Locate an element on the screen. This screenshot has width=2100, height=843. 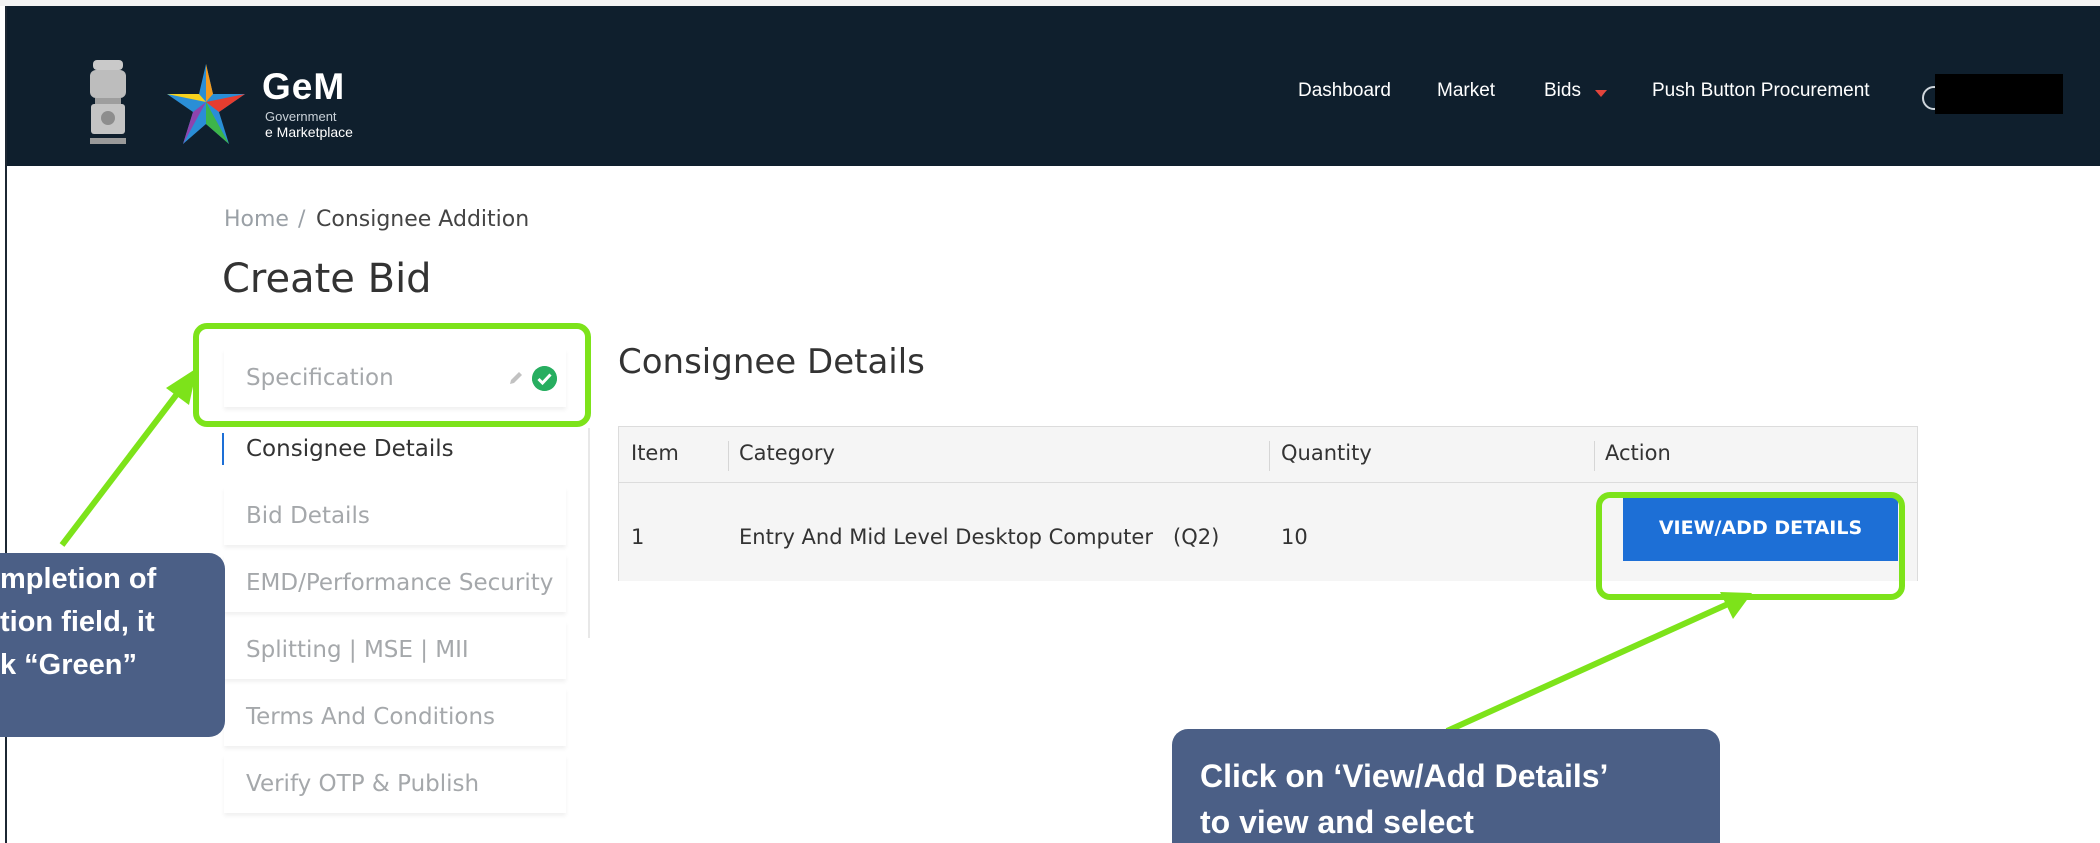
brand-name: GeM is located at coordinates (304, 86).